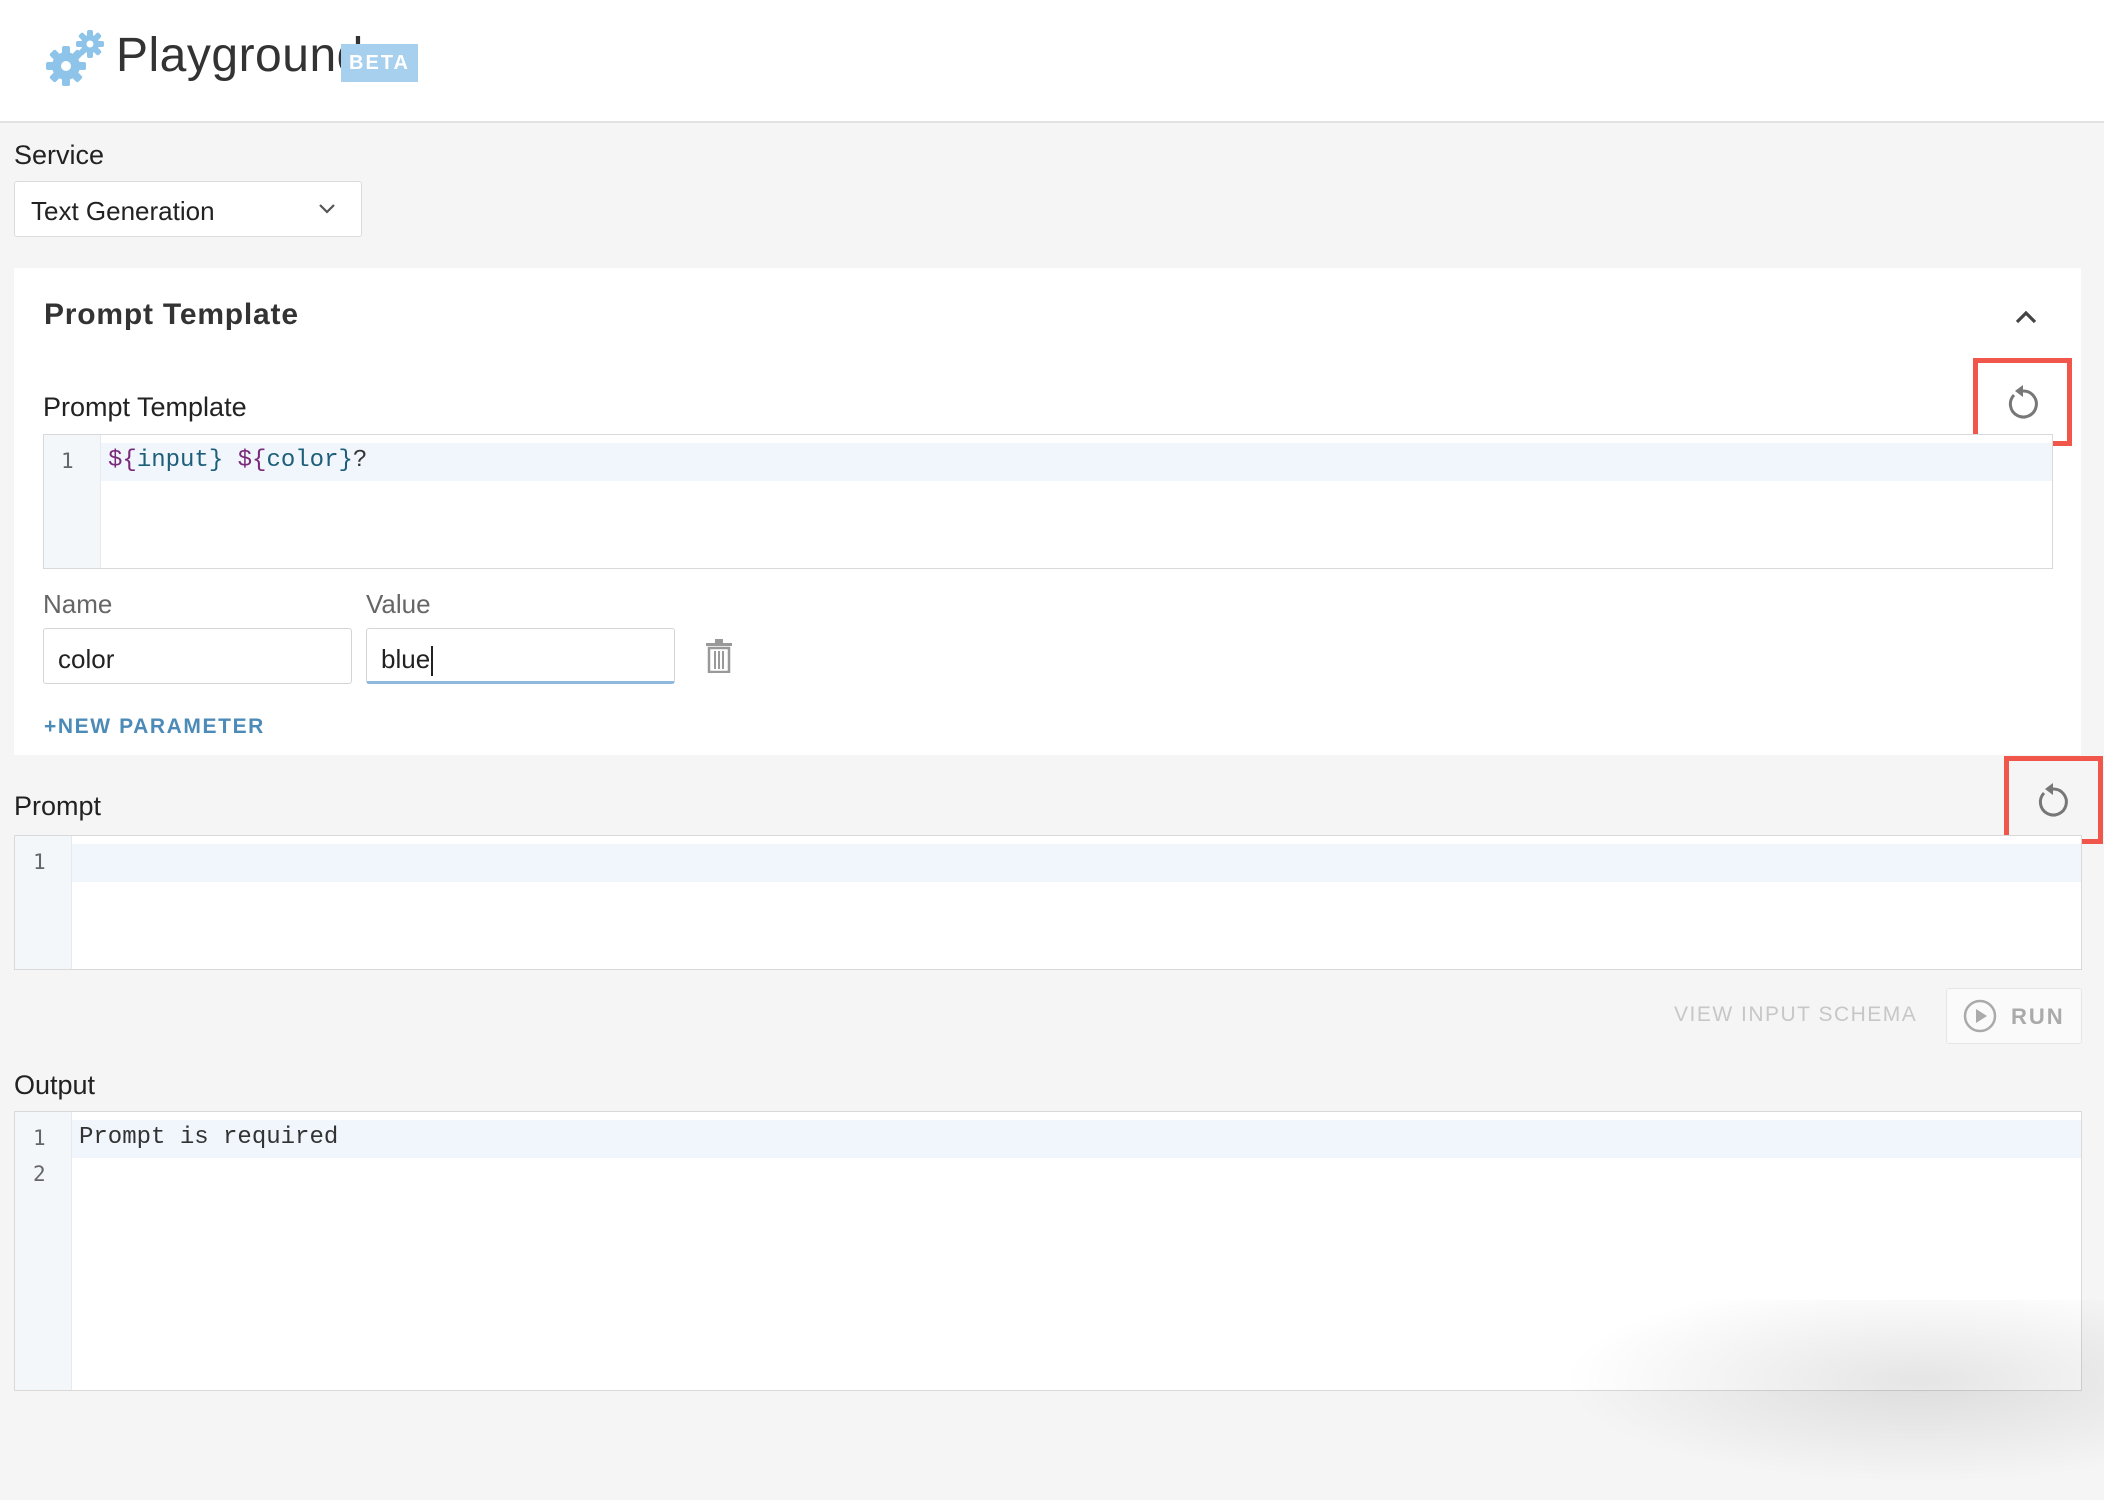  Describe the element at coordinates (197, 656) in the screenshot. I see `param-name-input: color` at that location.